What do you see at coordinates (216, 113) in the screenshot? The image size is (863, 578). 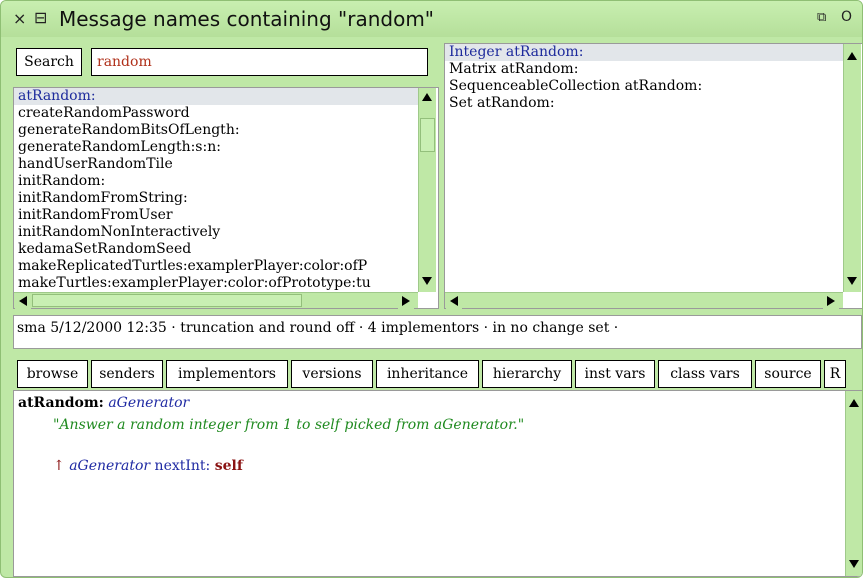 I see `selector-list-item: createRandomPassword` at bounding box center [216, 113].